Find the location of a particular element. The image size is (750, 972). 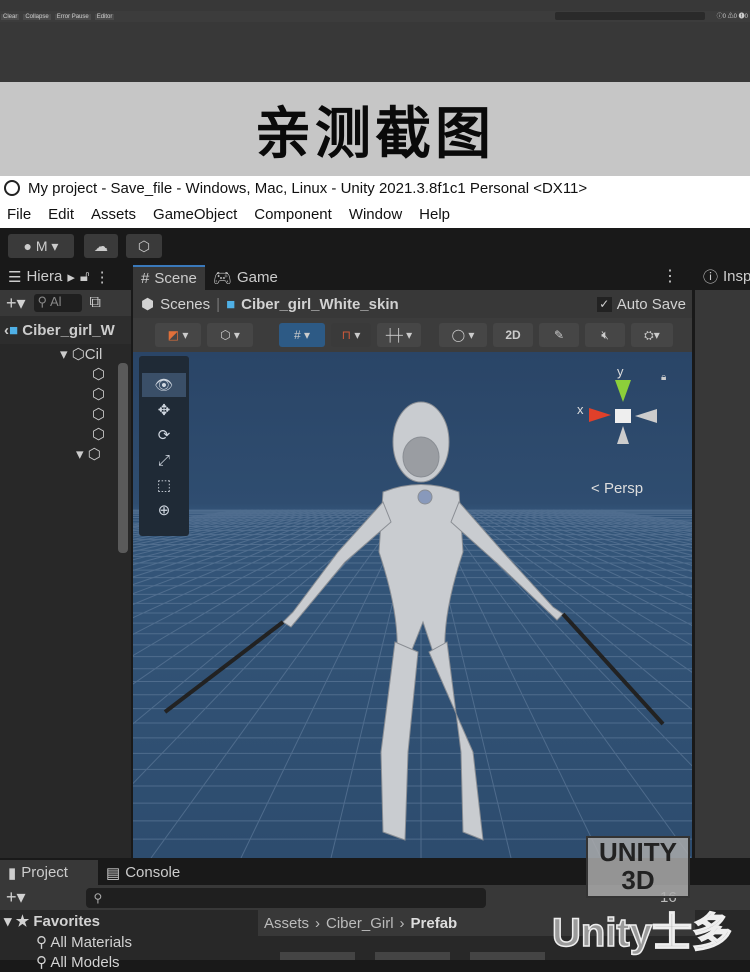

tree-root-item: ‹ ■ Ciber_girl_W is located at coordinates (65, 330).